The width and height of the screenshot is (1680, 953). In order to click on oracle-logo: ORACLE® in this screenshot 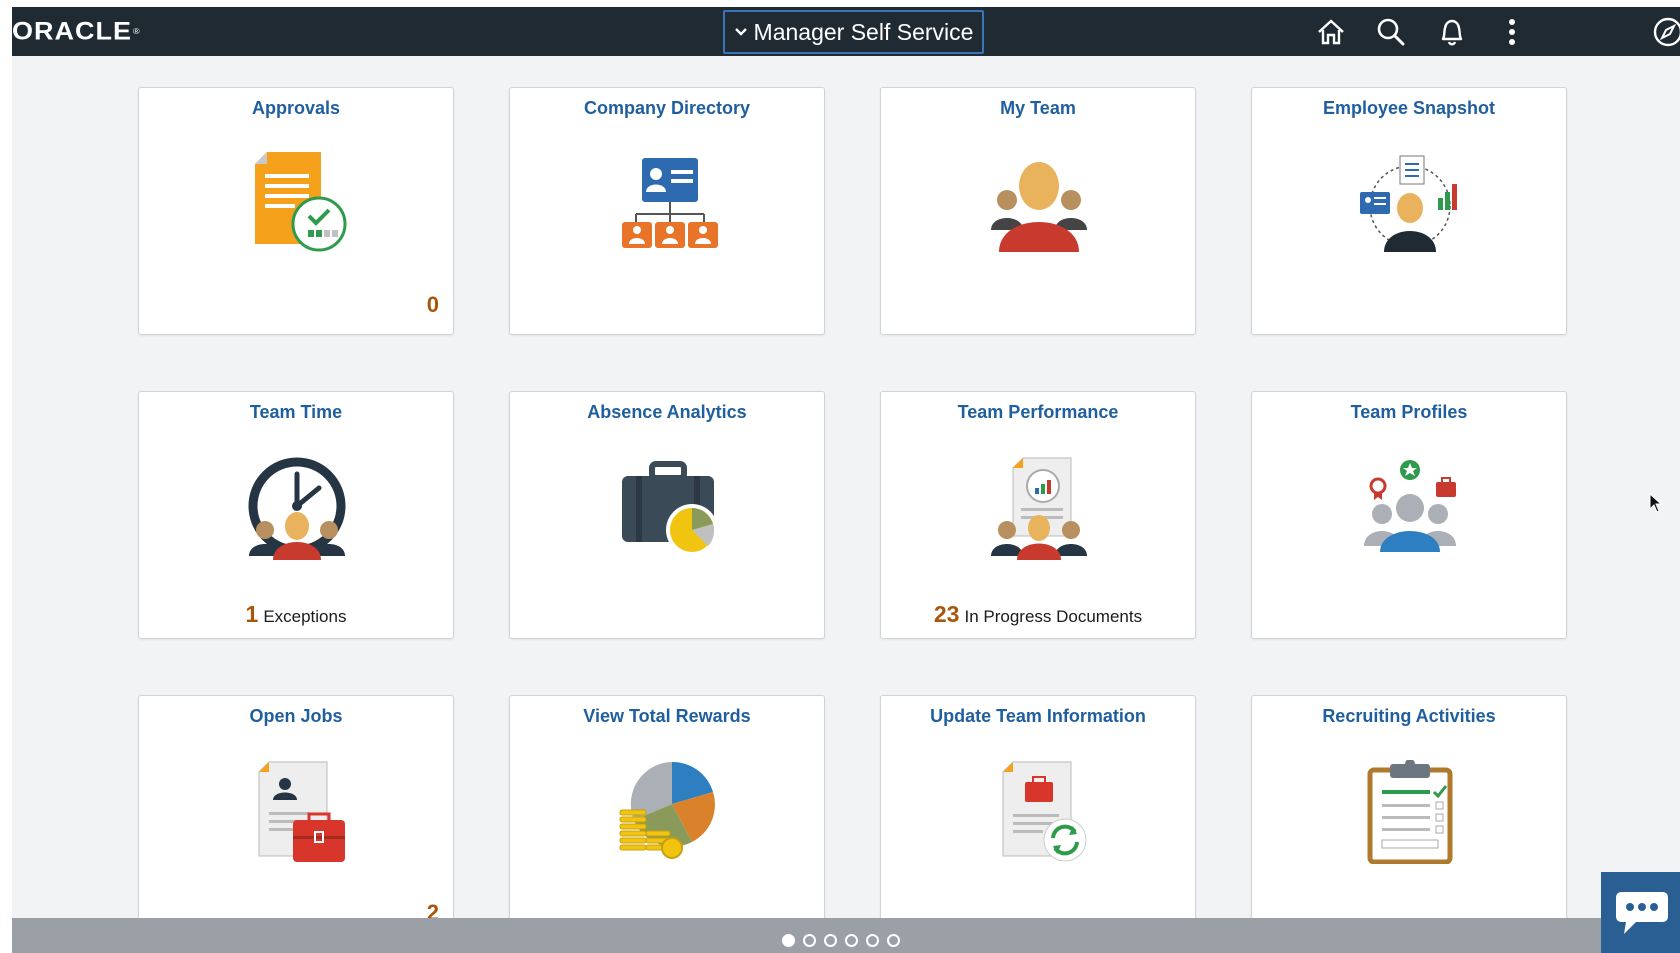, I will do `click(97, 31)`.